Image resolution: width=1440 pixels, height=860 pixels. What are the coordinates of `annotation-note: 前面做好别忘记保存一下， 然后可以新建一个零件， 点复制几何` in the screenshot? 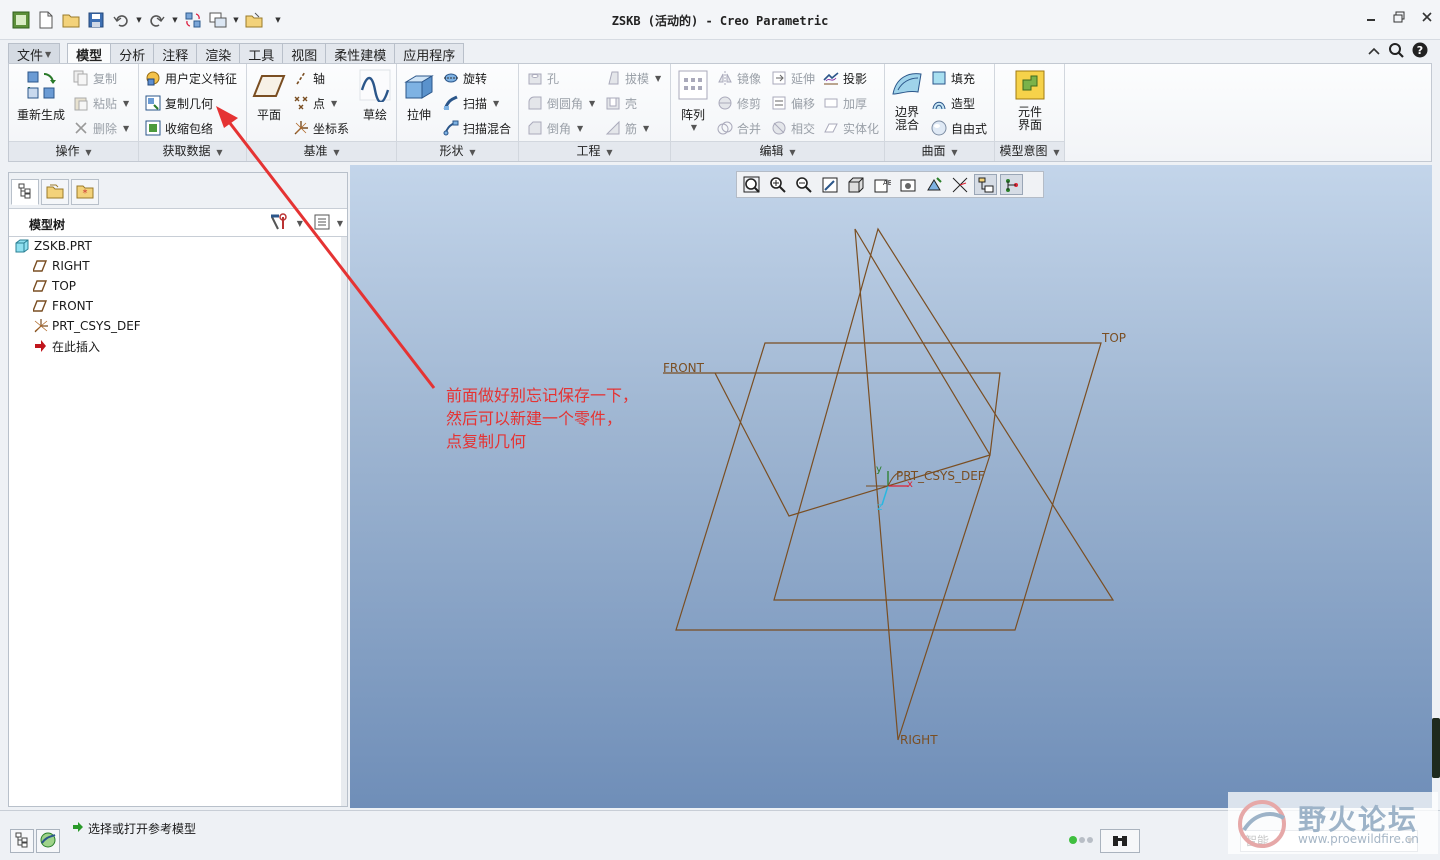 It's located at (566, 418).